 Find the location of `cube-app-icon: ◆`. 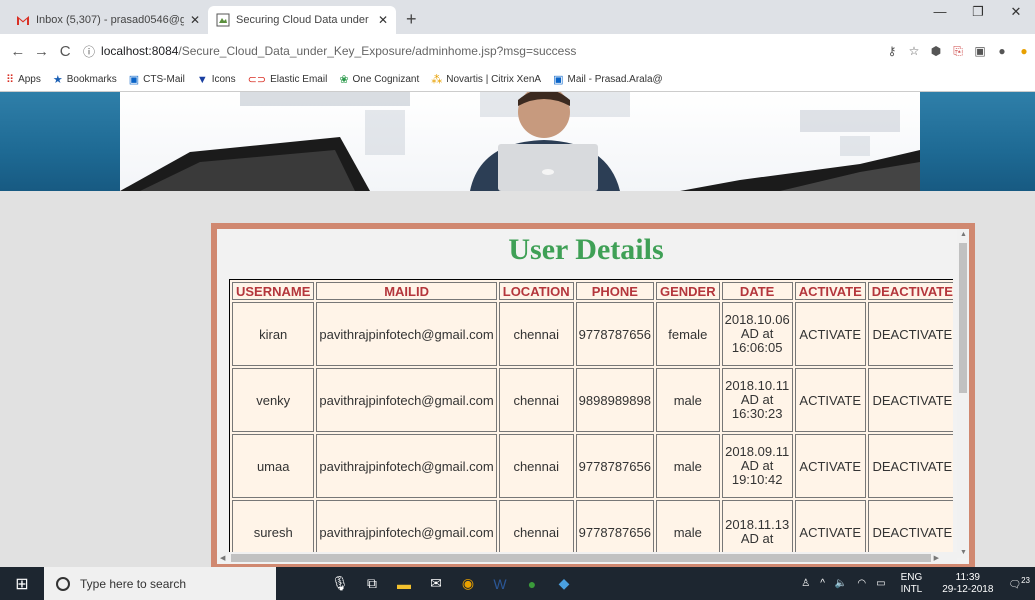

cube-app-icon: ◆ is located at coordinates (564, 583).